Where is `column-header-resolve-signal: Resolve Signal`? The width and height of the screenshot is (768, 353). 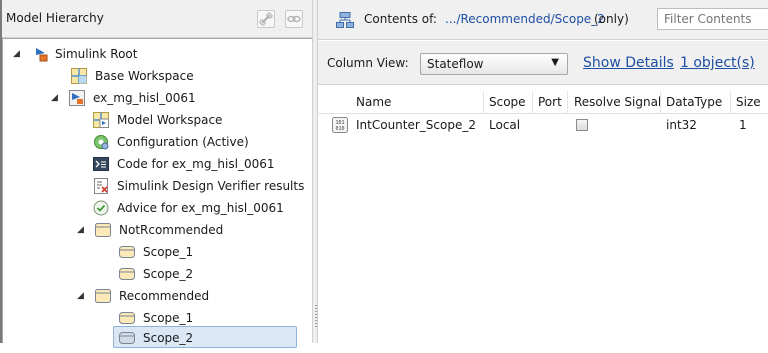
column-header-resolve-signal: Resolve Signal is located at coordinates (617, 102).